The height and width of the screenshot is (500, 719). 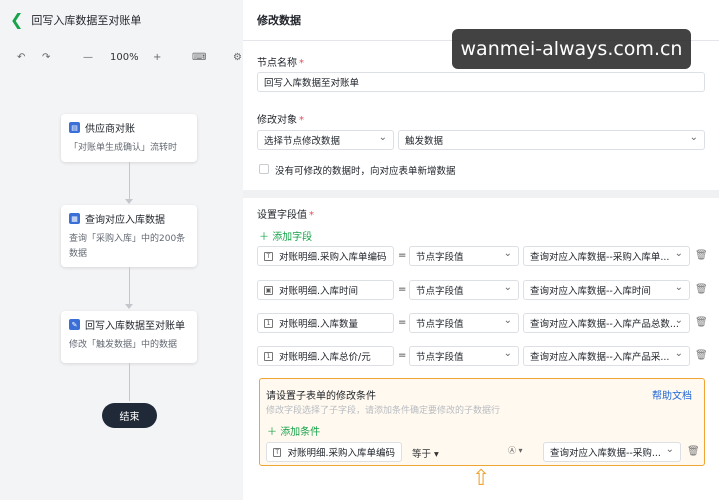 I want to click on back-arrow-icon: ❮, so click(x=16, y=20).